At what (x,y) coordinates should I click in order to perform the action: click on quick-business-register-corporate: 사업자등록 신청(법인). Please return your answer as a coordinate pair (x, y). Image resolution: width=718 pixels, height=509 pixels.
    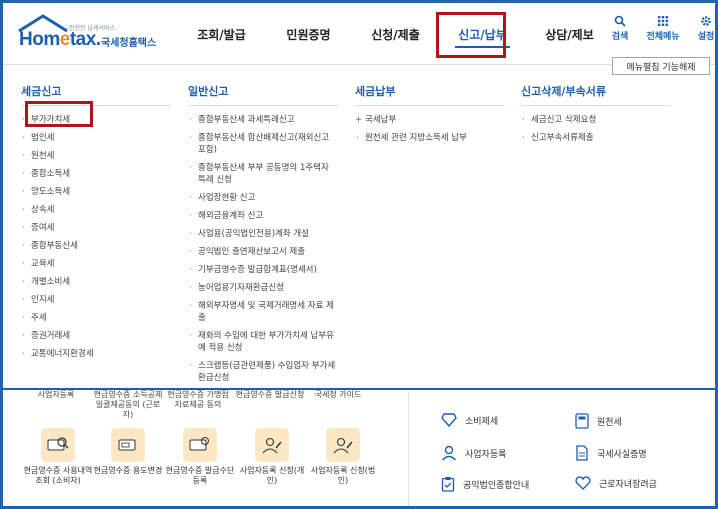
    Looking at the image, I should click on (343, 457).